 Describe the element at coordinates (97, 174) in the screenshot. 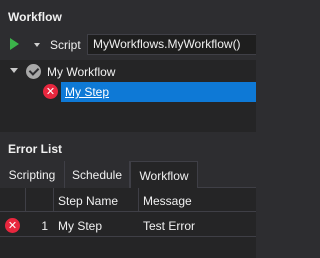

I see `tab-schedule: Schedule` at that location.